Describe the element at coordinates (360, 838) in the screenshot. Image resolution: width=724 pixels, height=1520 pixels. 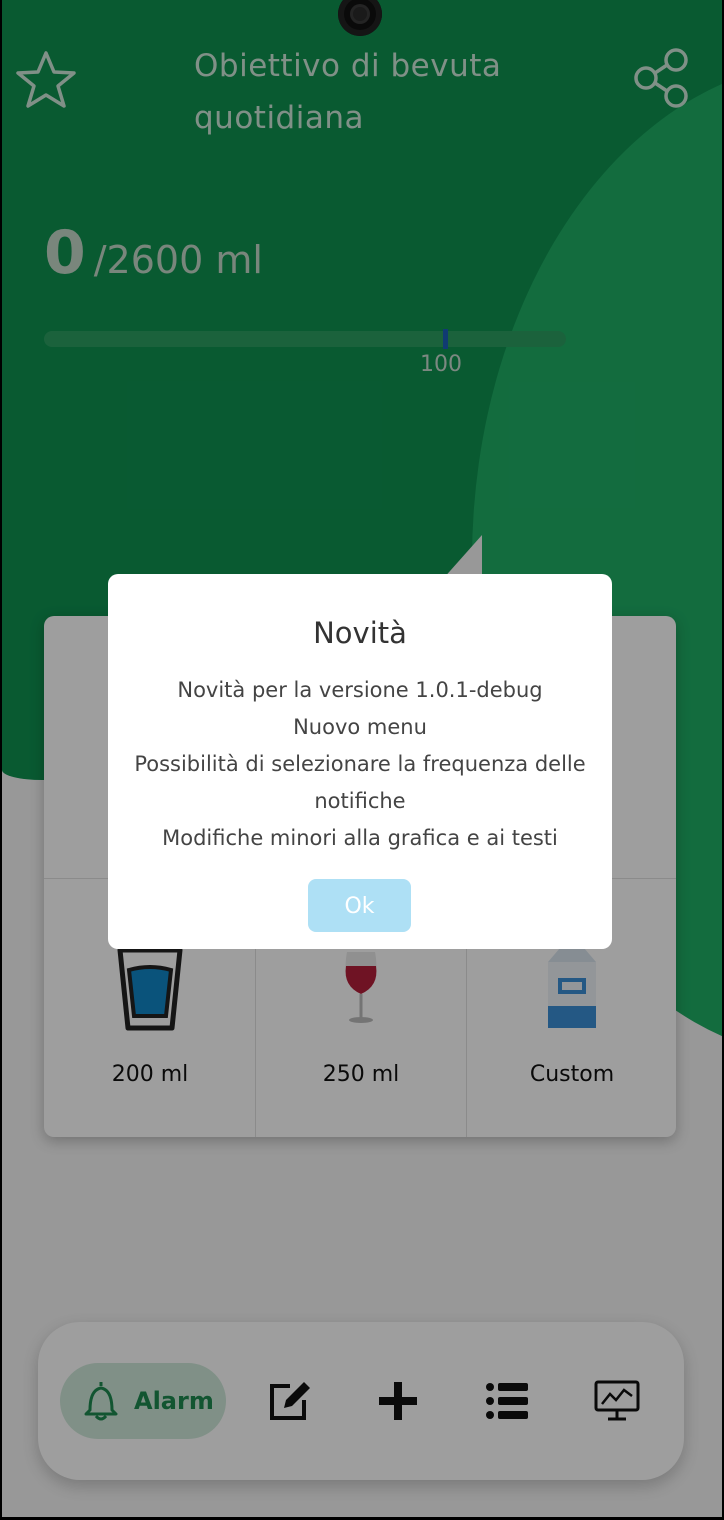
I see `dialog-line: Modifiche minori alla grafica e ai testi` at that location.